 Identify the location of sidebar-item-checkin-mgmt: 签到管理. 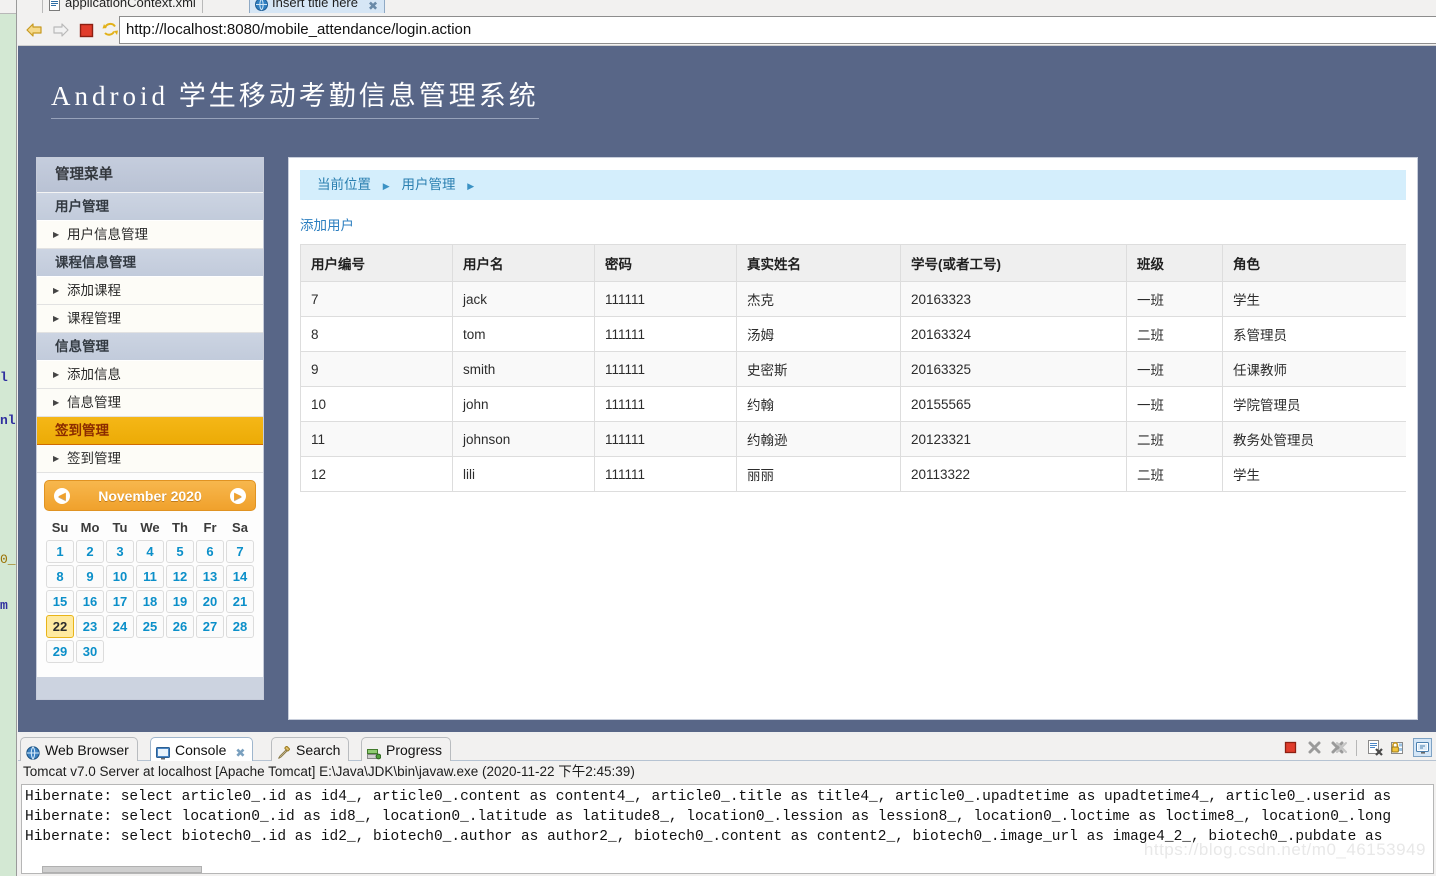
(150, 459).